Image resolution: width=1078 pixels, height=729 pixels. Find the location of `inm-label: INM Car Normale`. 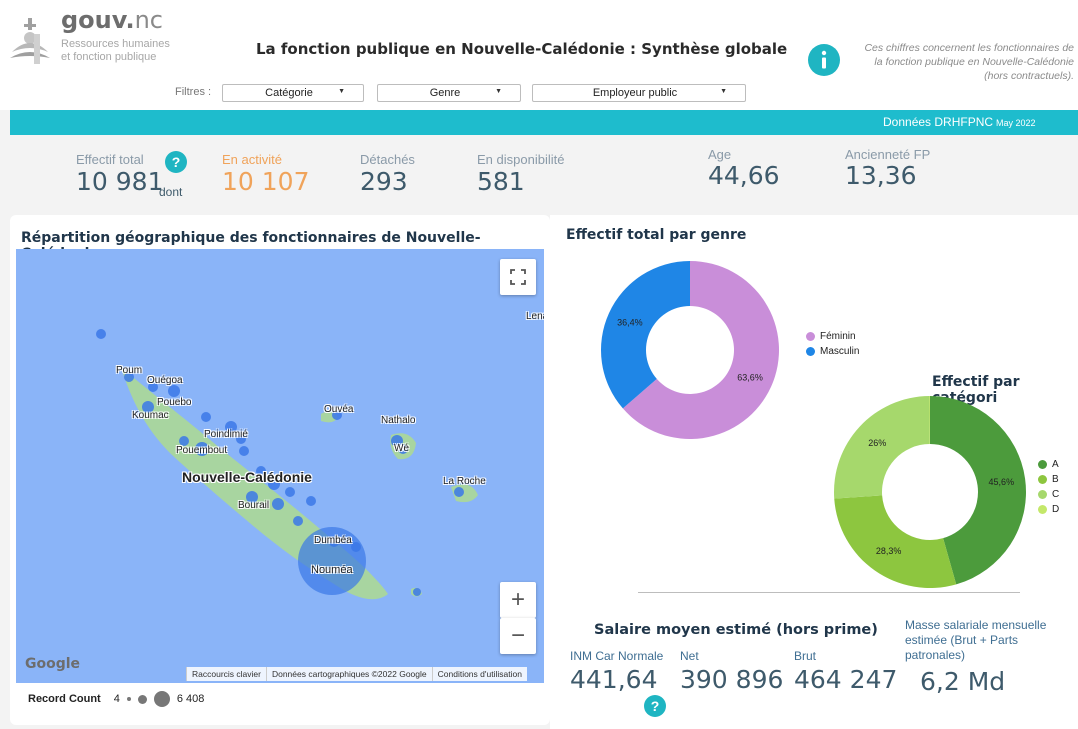

inm-label: INM Car Normale is located at coordinates (617, 656).